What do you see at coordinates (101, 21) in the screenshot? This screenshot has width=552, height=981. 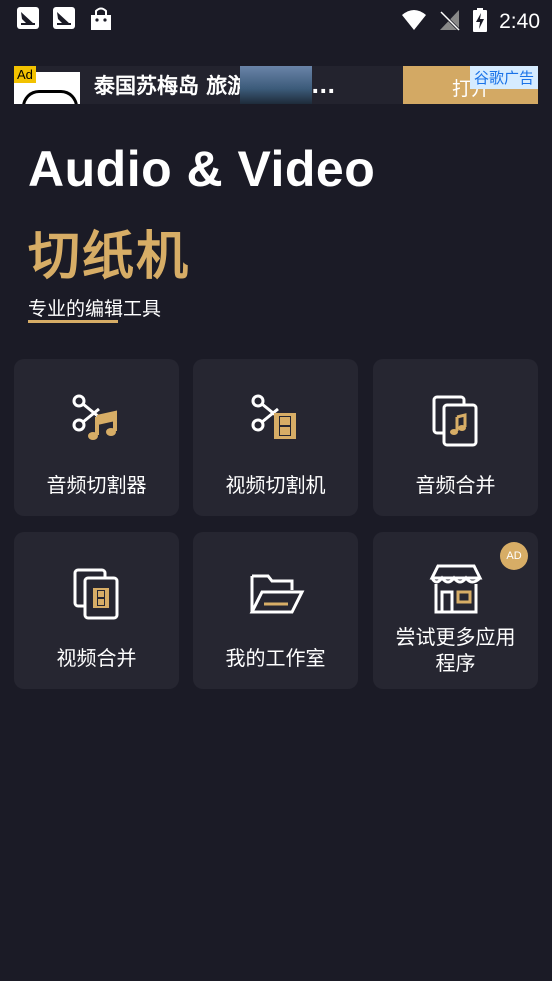 I see `shopping-bag-icon` at bounding box center [101, 21].